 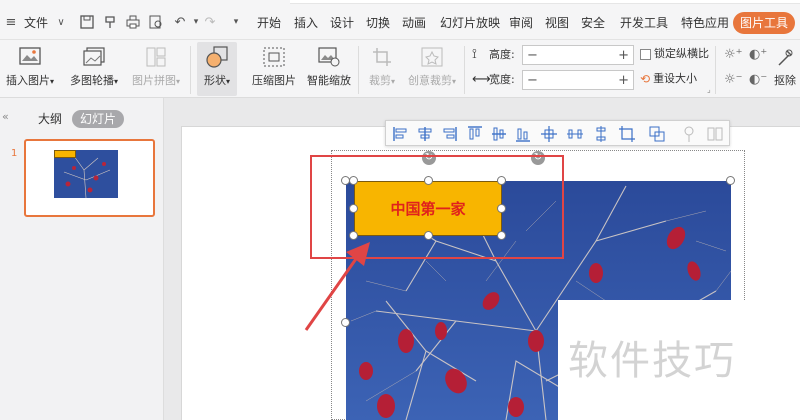 What do you see at coordinates (645, 79) in the screenshot?
I see `reset-icon: ⟲` at bounding box center [645, 79].